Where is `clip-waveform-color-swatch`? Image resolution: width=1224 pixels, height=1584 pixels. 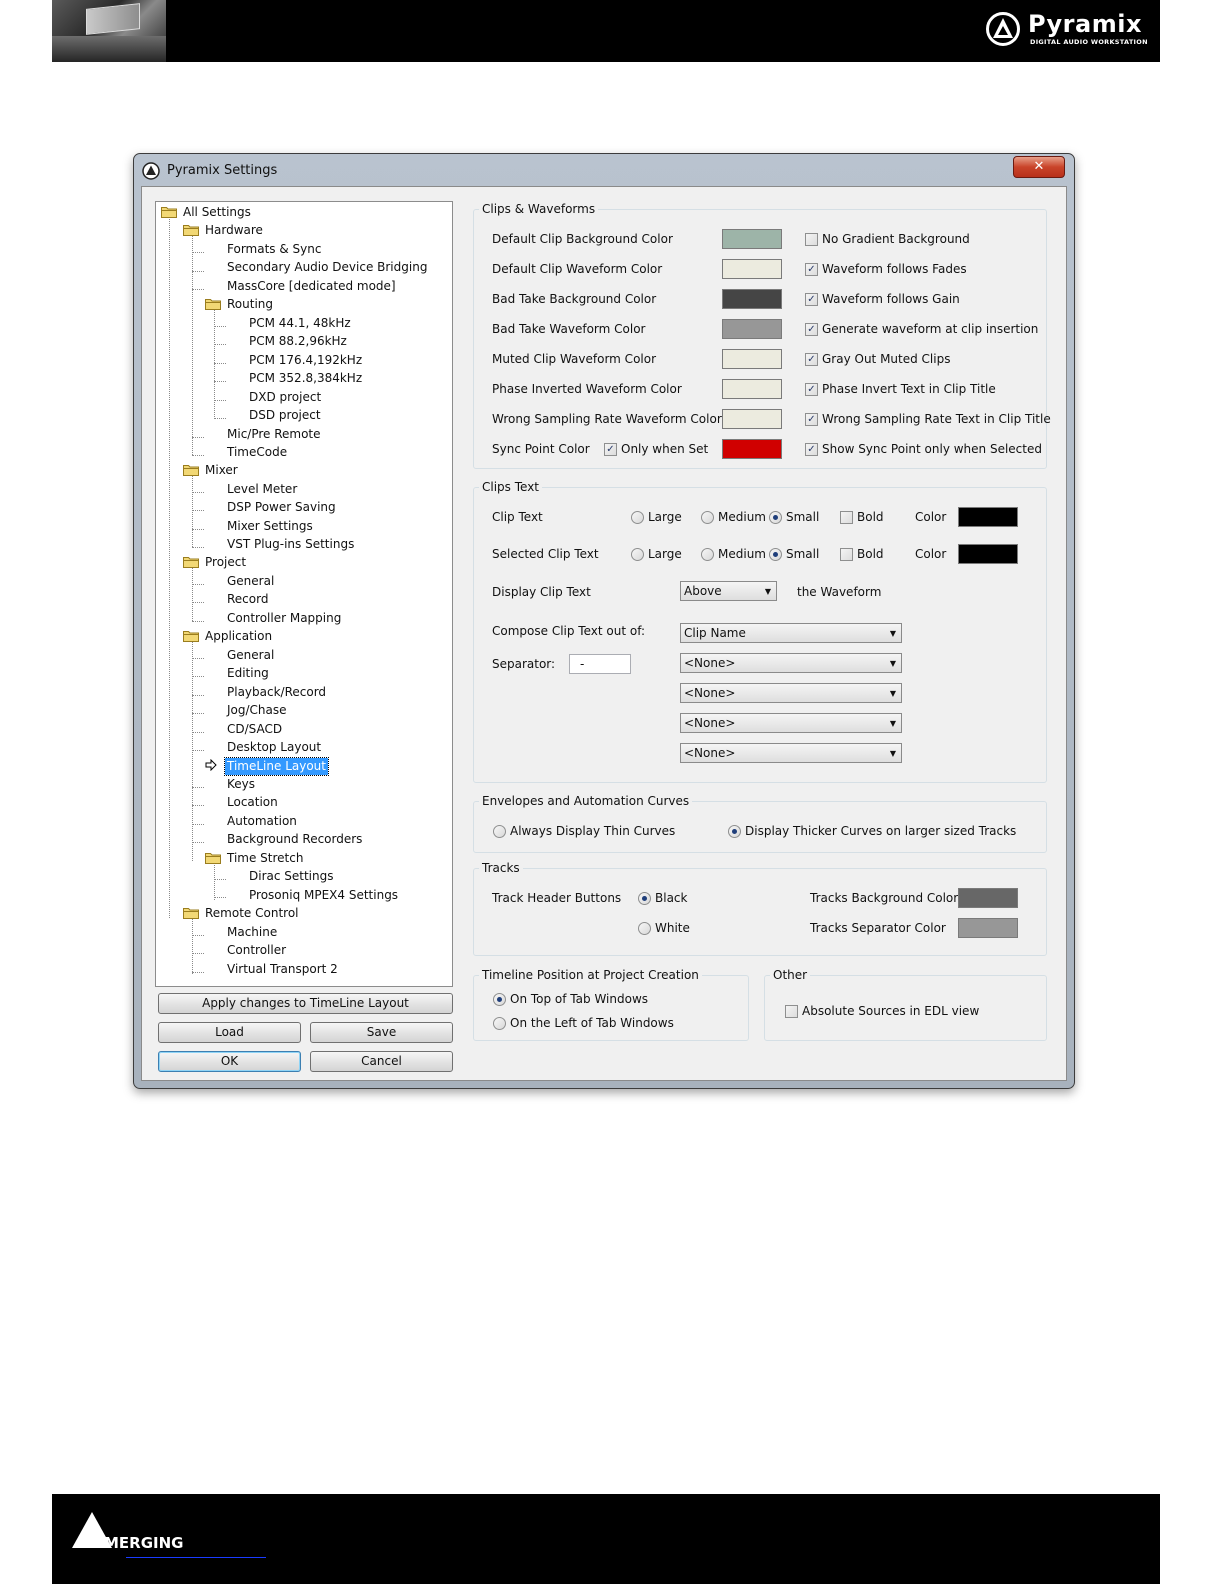
clip-waveform-color-swatch is located at coordinates (752, 269).